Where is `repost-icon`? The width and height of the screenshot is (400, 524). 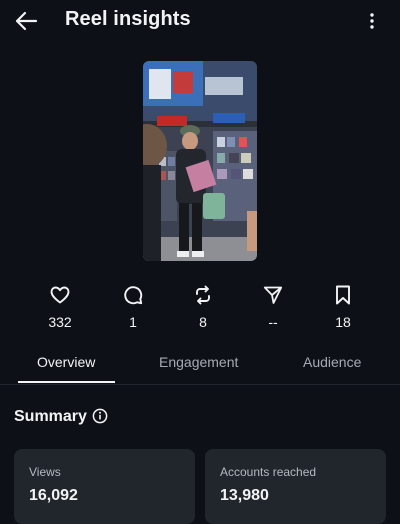 repost-icon is located at coordinates (203, 295).